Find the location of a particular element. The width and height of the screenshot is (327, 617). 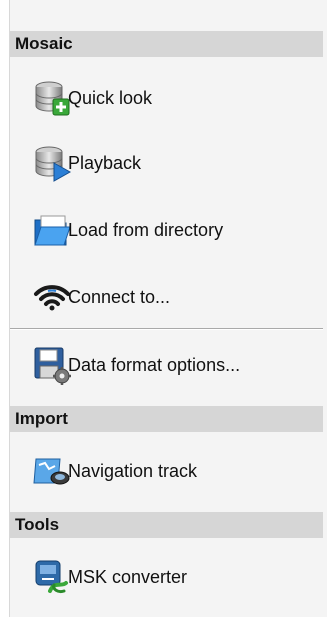

msk-converter-label: MSK converter is located at coordinates (128, 576).